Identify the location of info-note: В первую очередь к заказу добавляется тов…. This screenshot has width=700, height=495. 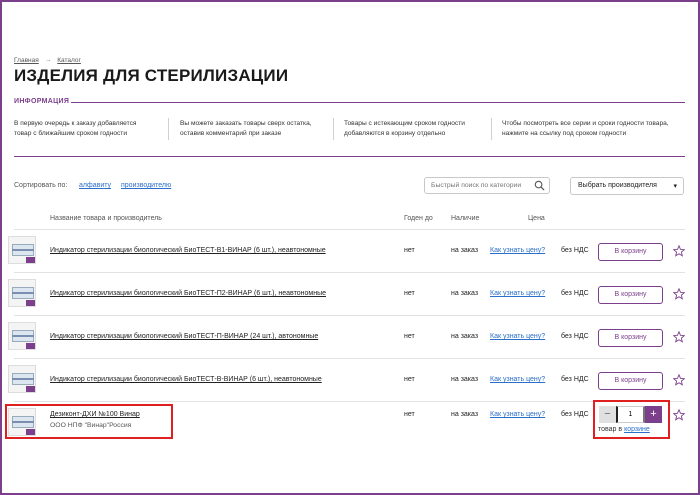
(75, 128).